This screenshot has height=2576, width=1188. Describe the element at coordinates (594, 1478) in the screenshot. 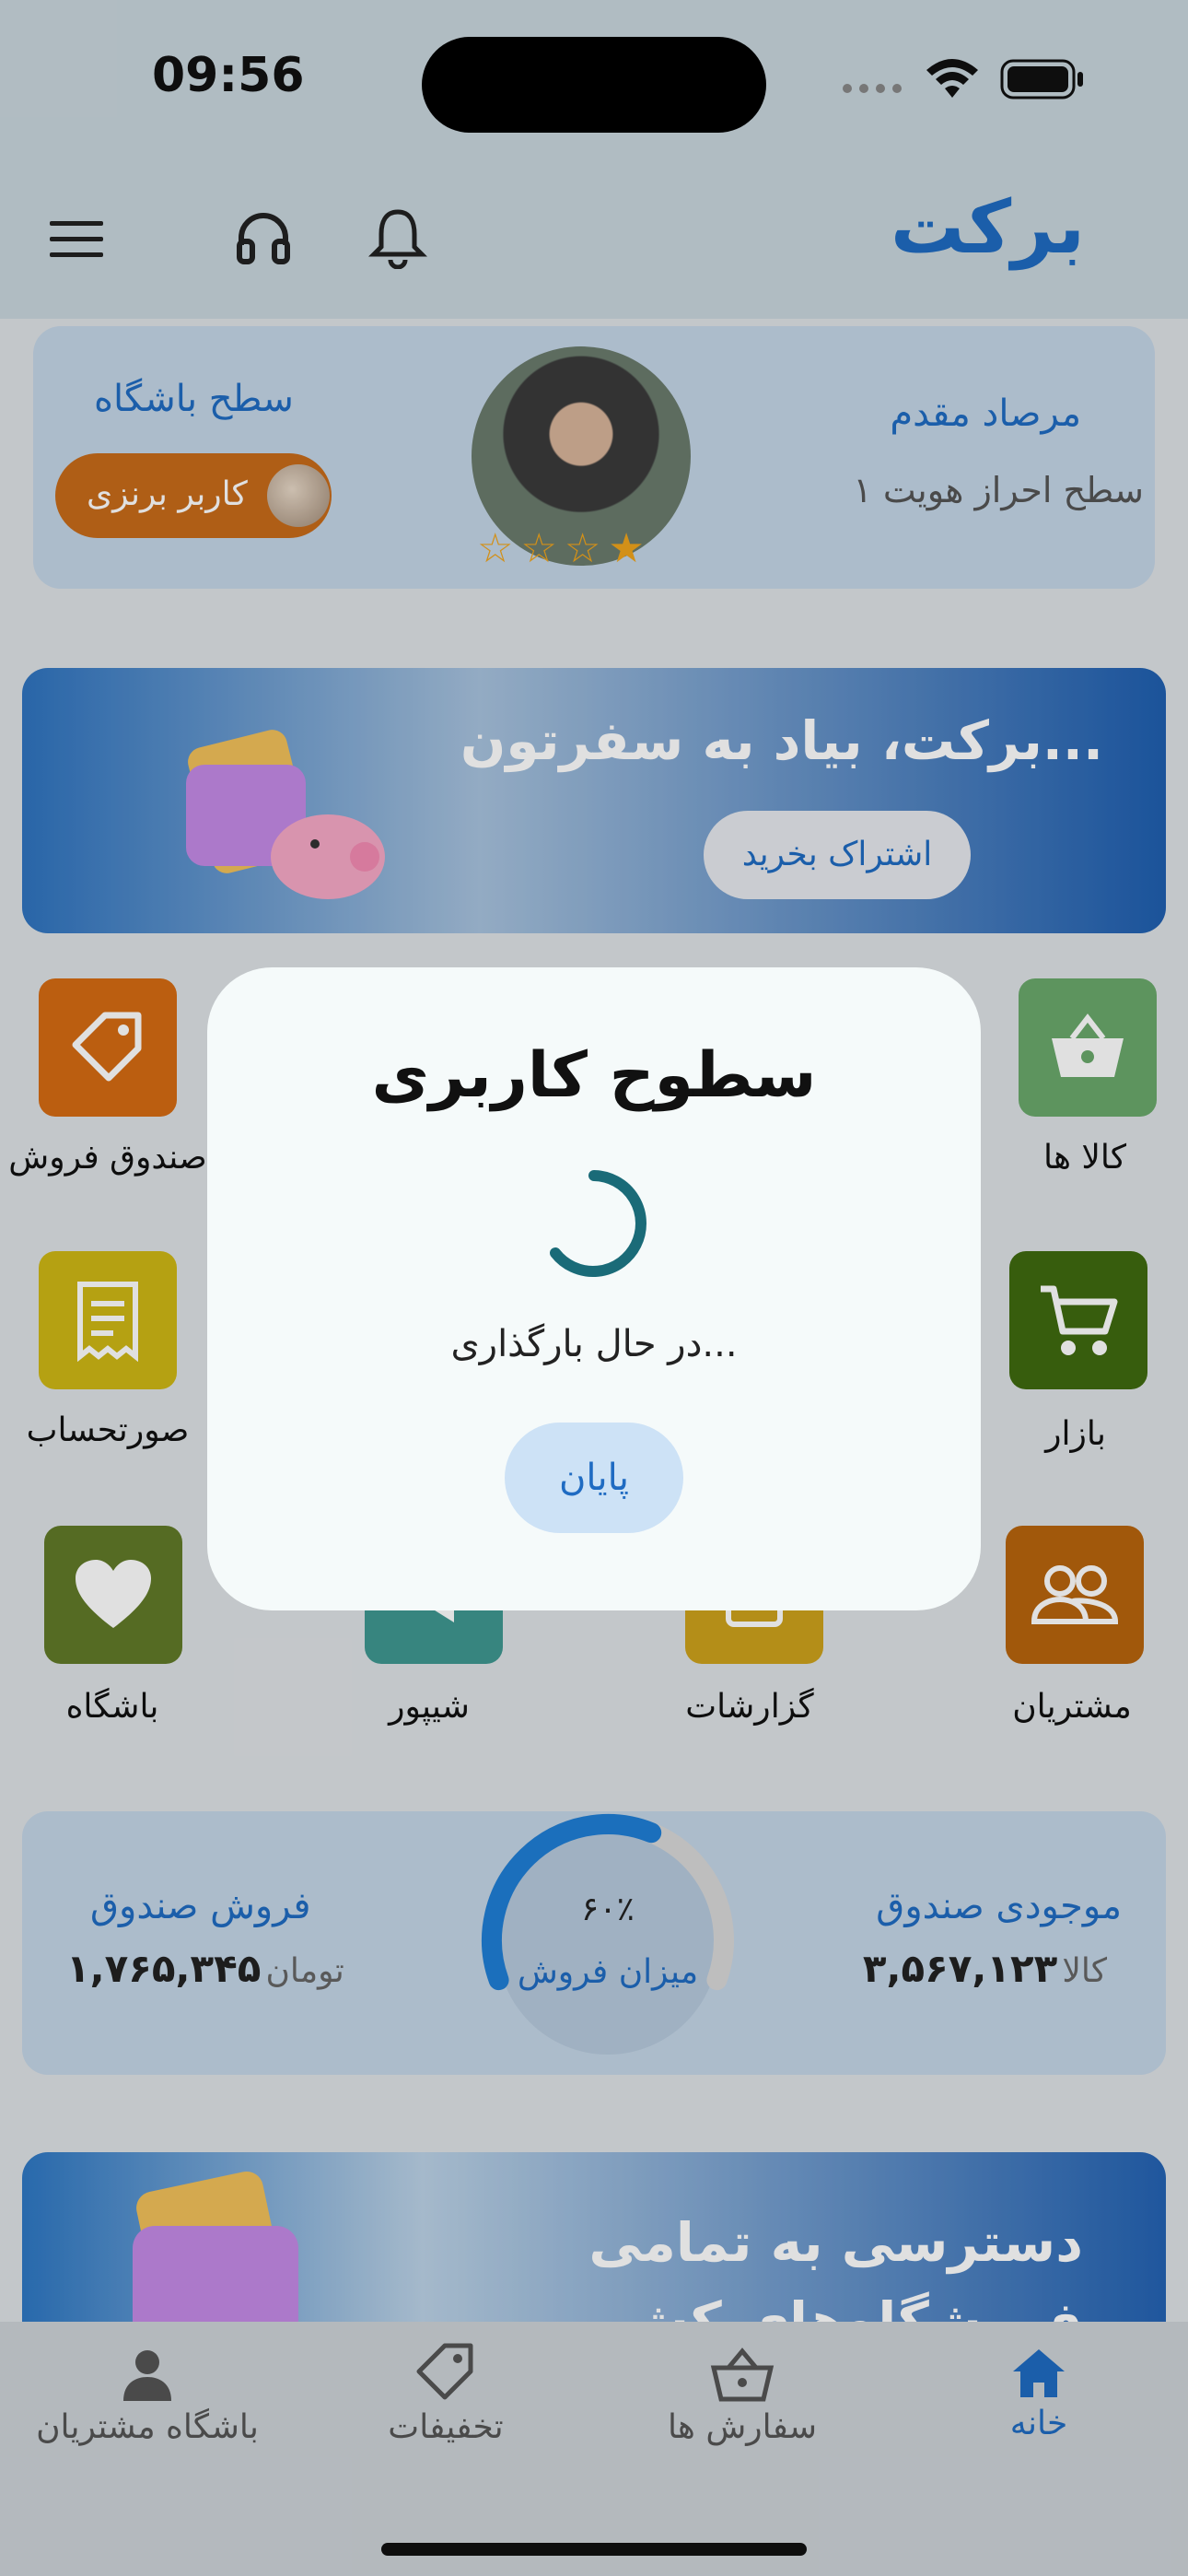

I see `finish-button: پایان` at that location.